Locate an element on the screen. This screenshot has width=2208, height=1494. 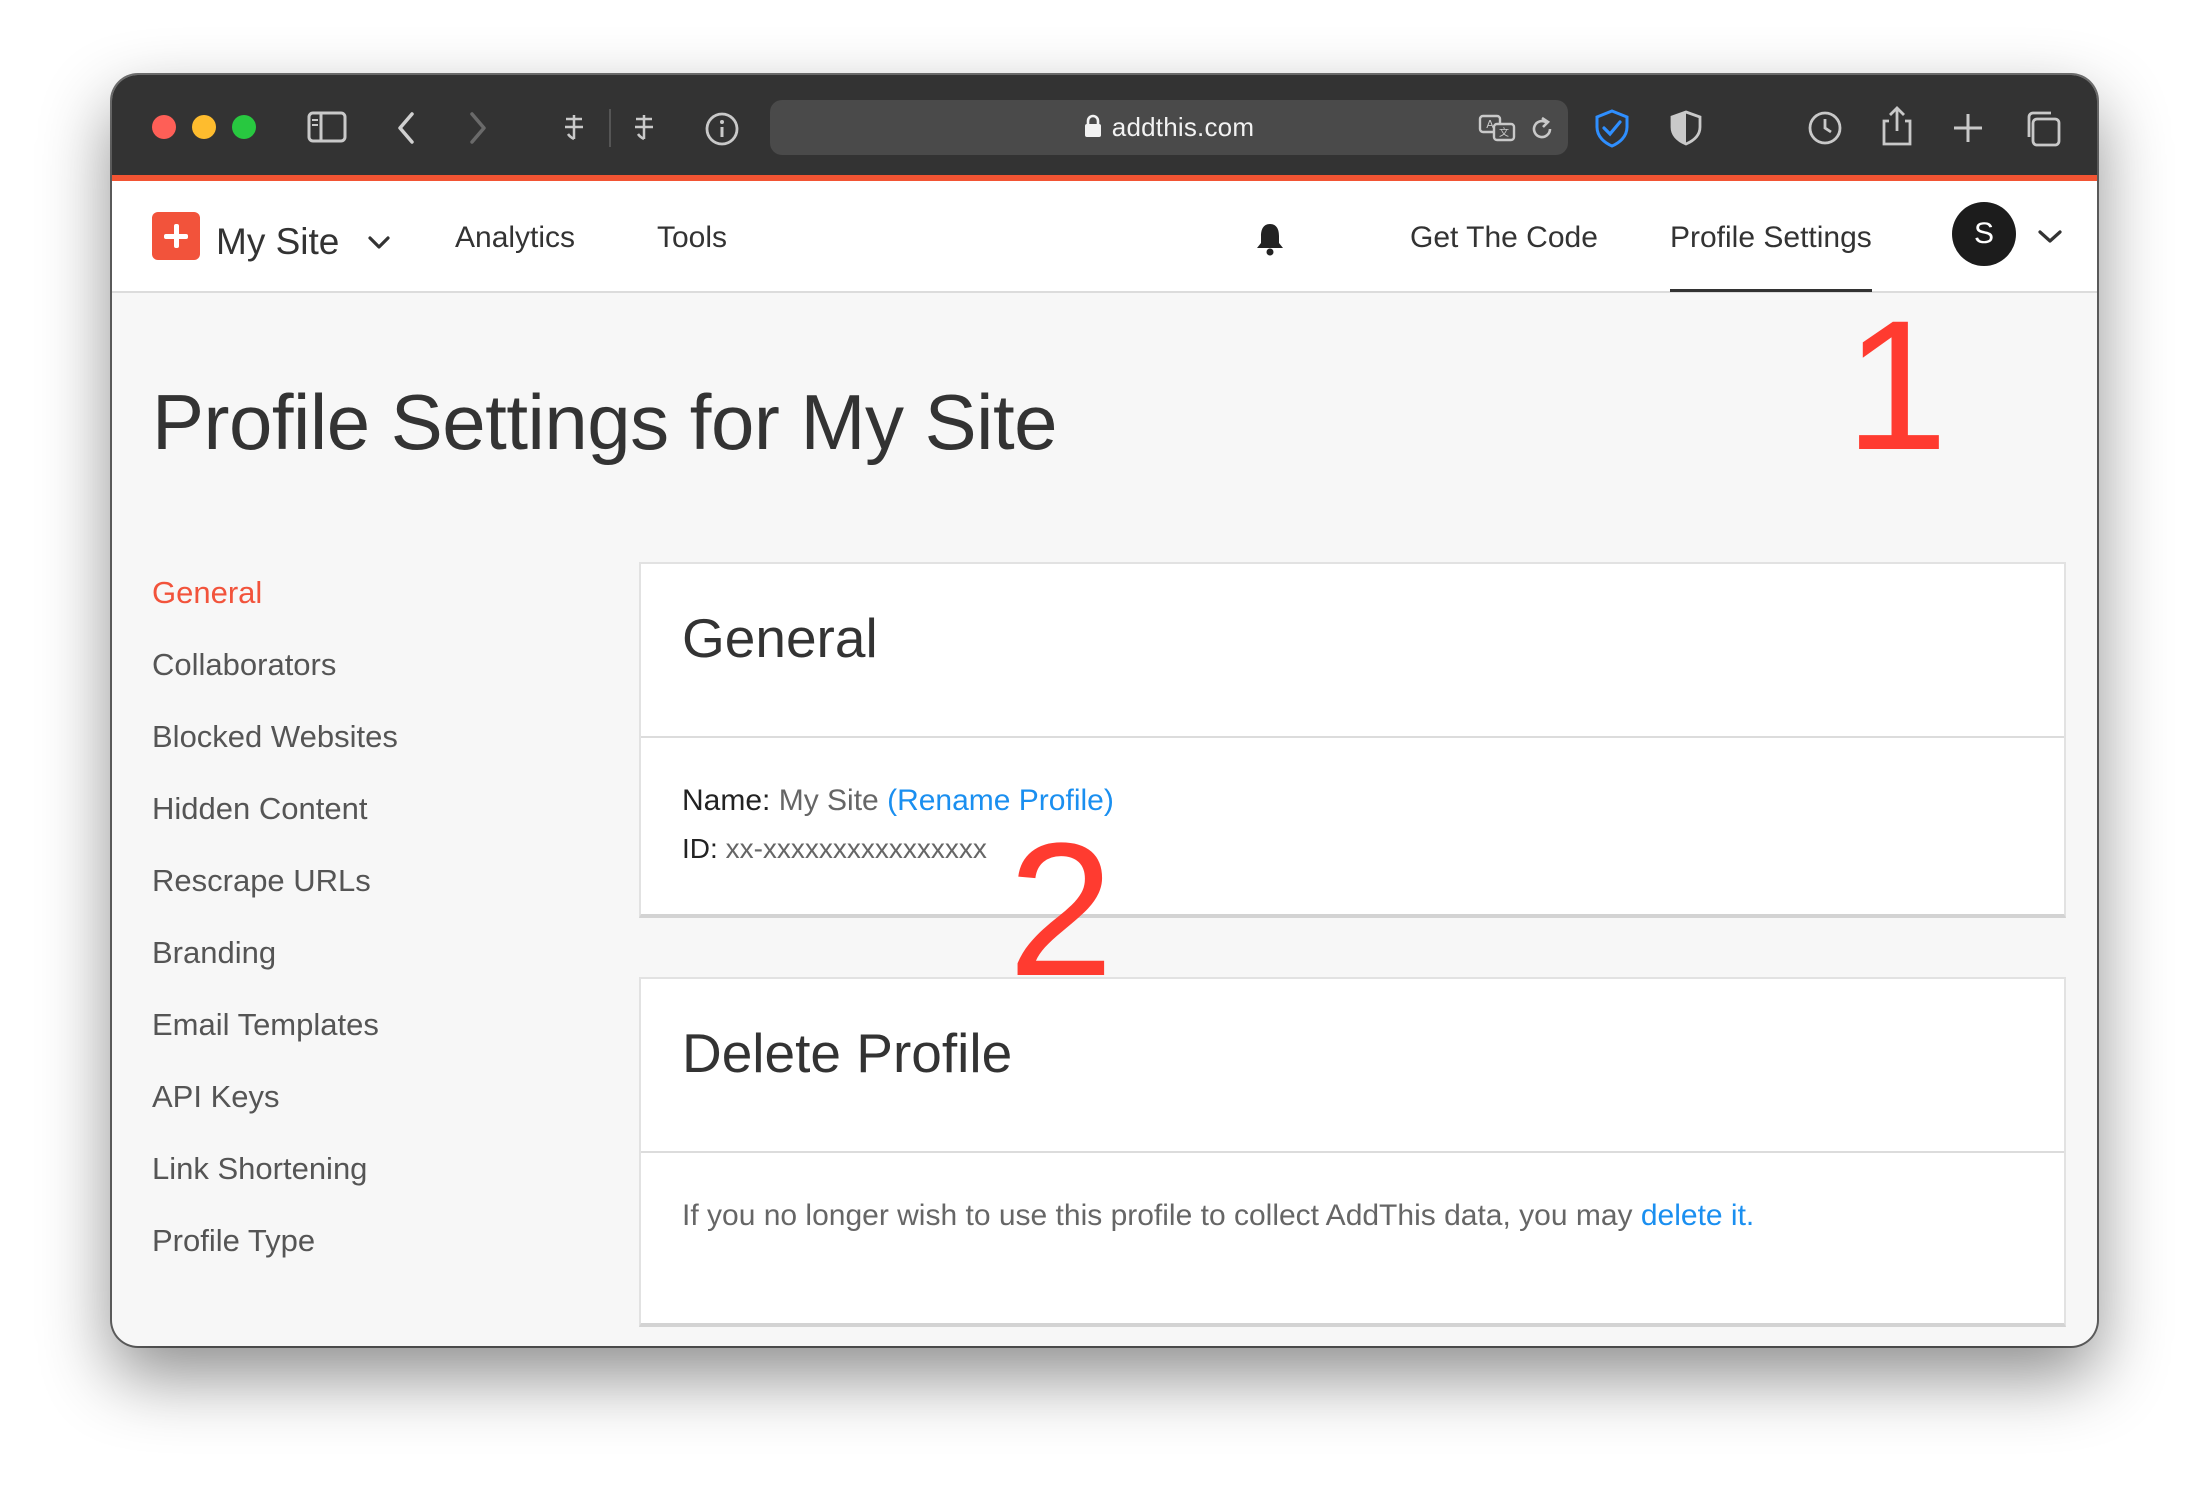
lock-icon is located at coordinates (1093, 129).